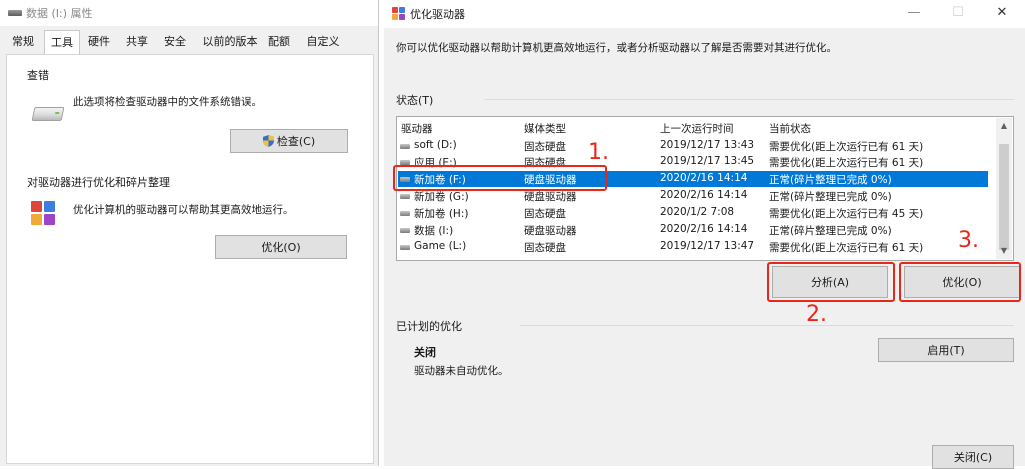 The height and width of the screenshot is (469, 1025). I want to click on annotation-step1: 1., so click(598, 152).